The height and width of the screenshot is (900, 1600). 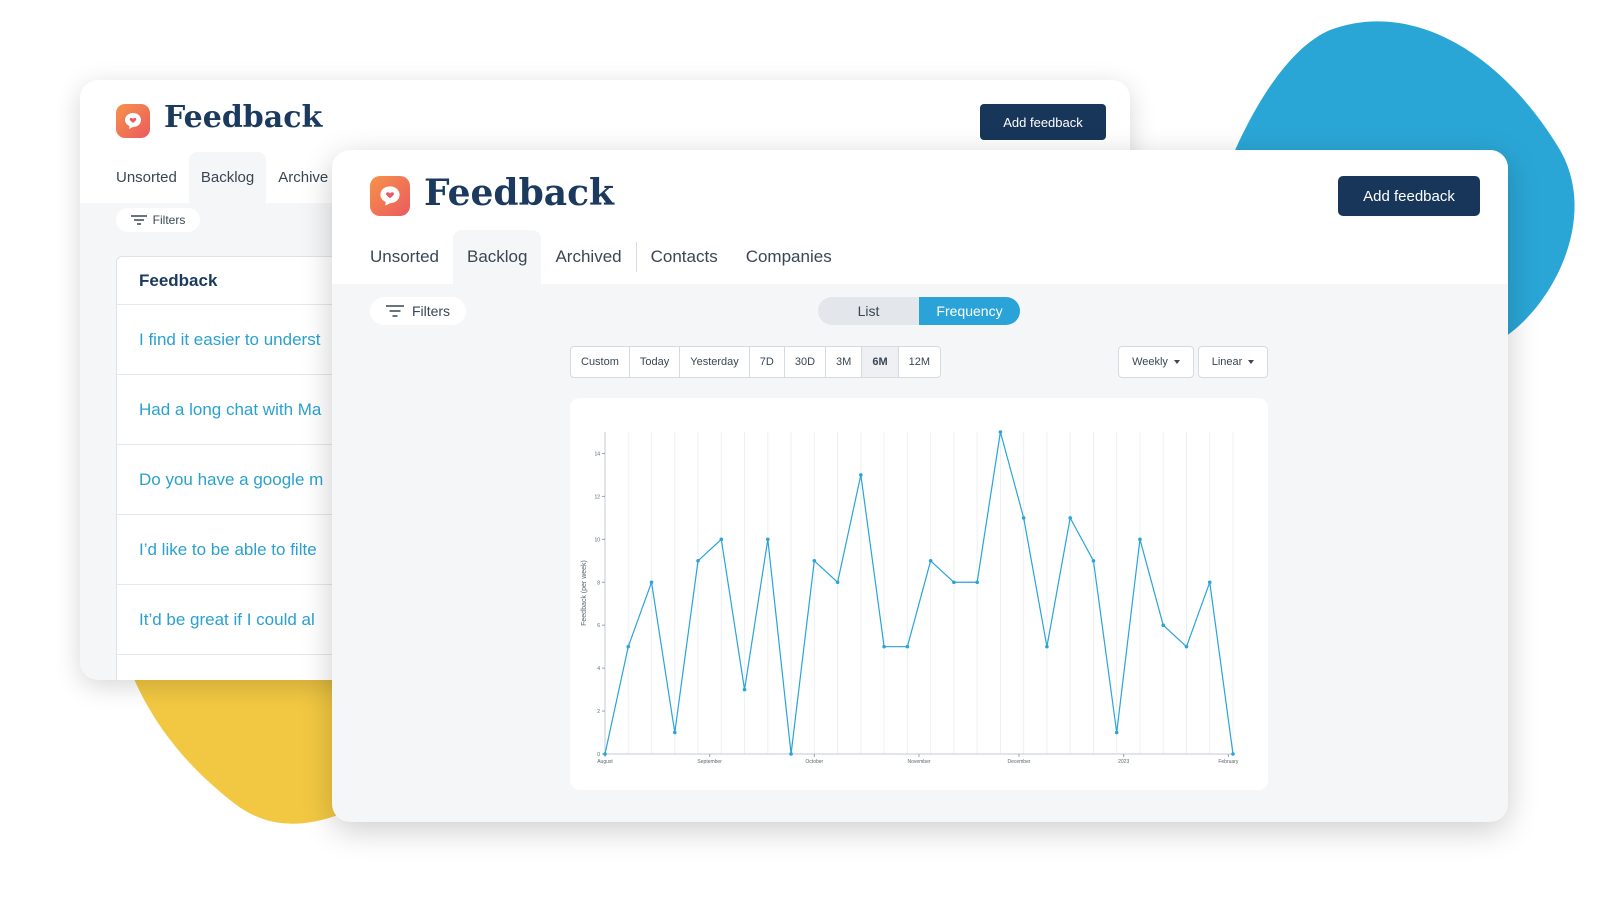 I want to click on range-12m: 12M, so click(x=919, y=362).